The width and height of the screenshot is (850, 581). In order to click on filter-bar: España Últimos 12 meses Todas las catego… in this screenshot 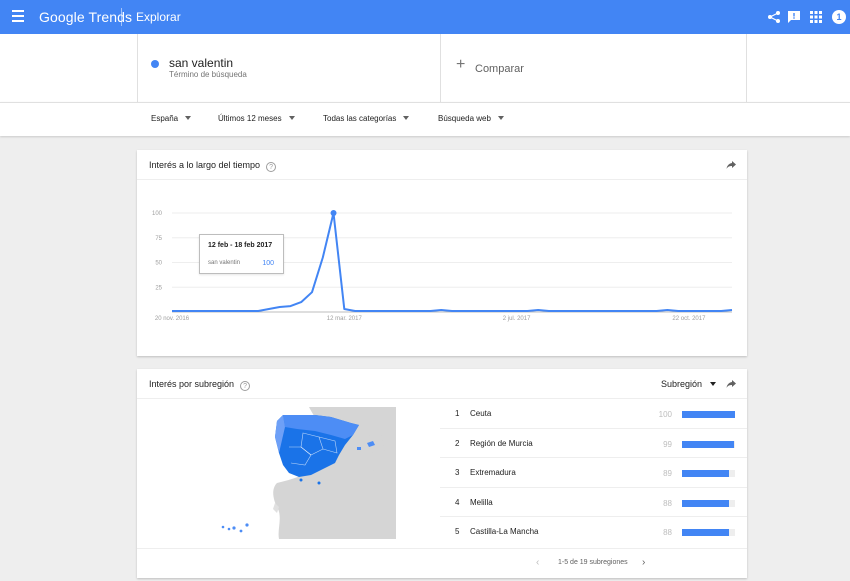, I will do `click(425, 119)`.